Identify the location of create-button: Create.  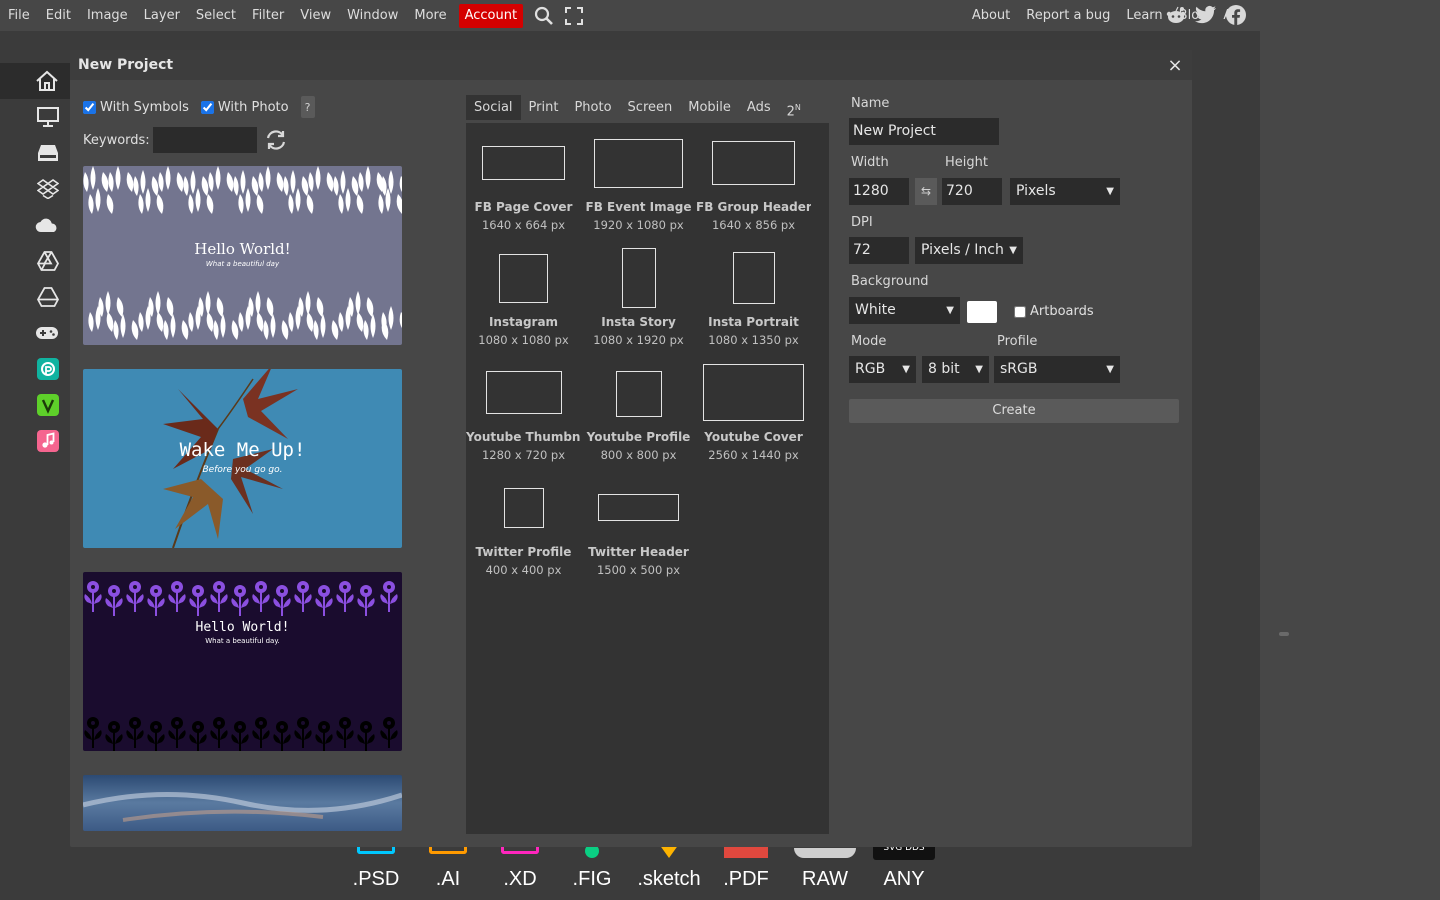
(1014, 411).